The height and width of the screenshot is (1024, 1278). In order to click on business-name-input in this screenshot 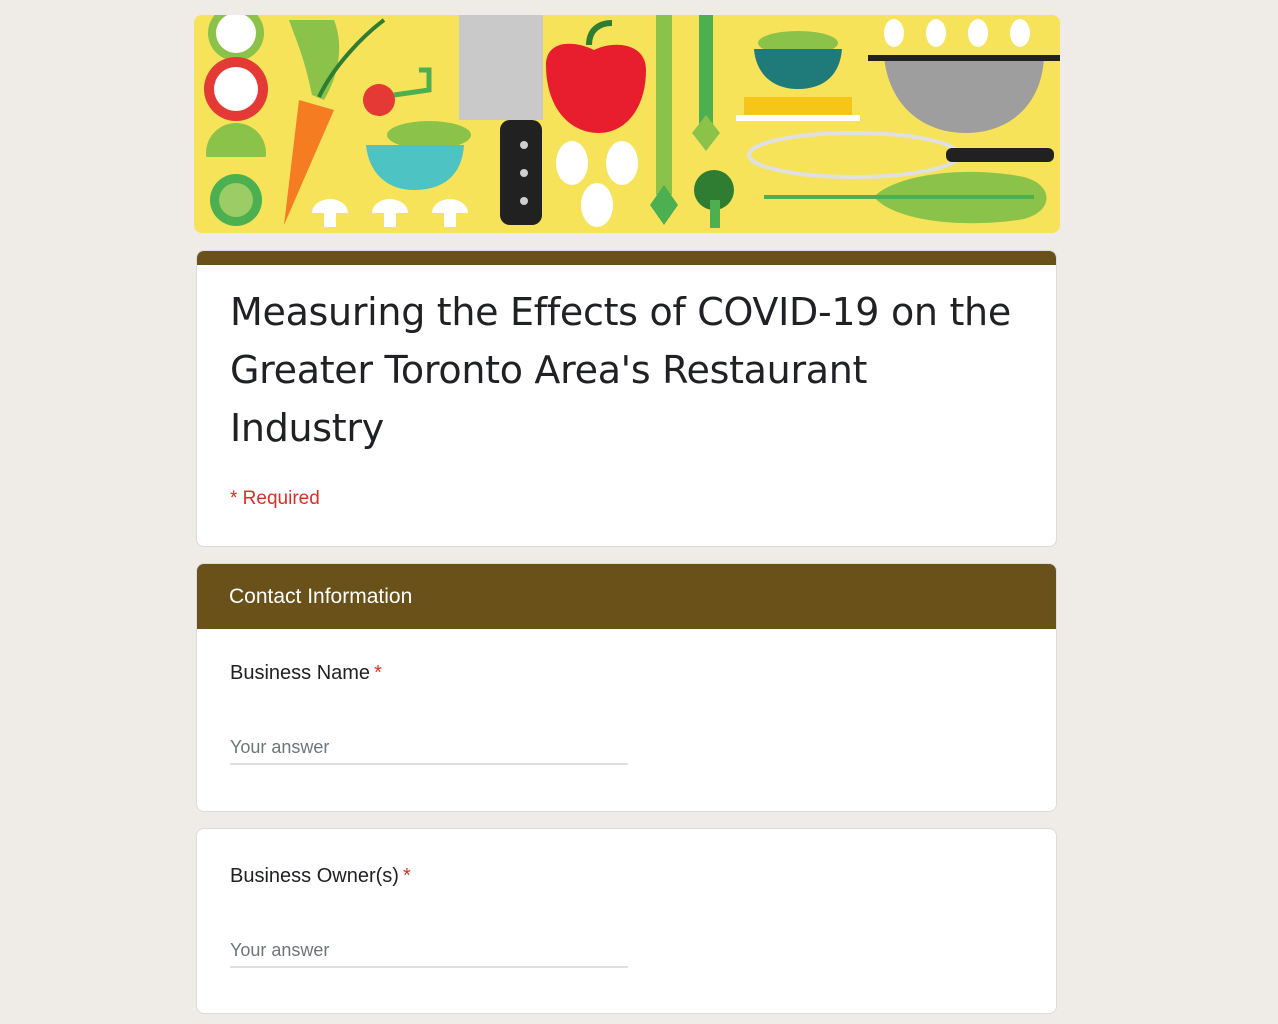, I will do `click(429, 748)`.